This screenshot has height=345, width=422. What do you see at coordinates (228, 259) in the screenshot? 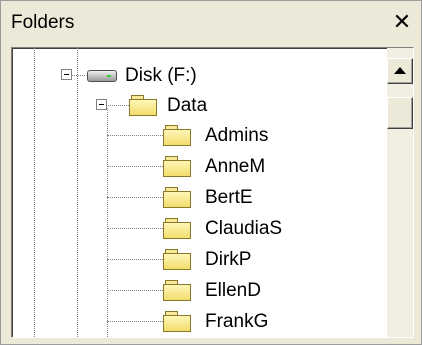
I see `tree-node-label: DirkP` at bounding box center [228, 259].